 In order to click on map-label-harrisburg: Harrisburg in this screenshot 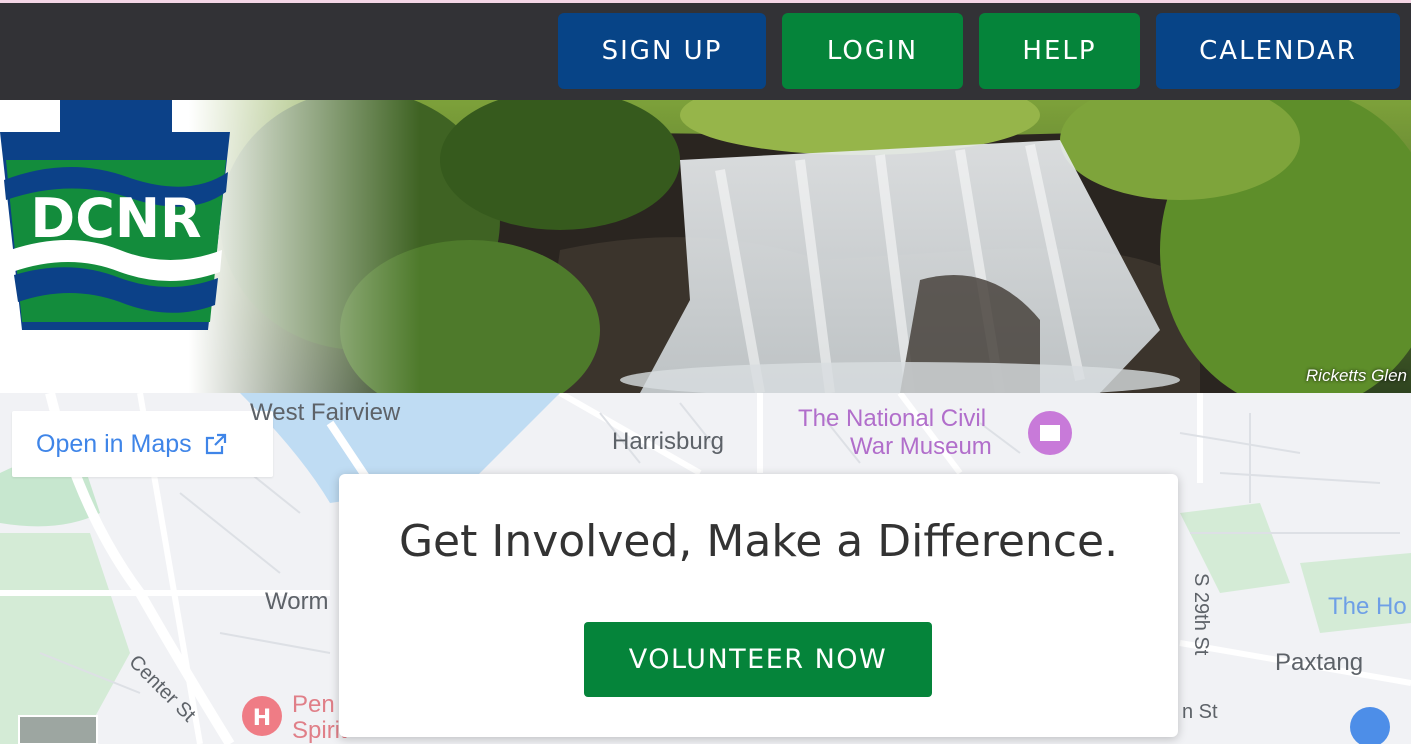, I will do `click(668, 441)`.